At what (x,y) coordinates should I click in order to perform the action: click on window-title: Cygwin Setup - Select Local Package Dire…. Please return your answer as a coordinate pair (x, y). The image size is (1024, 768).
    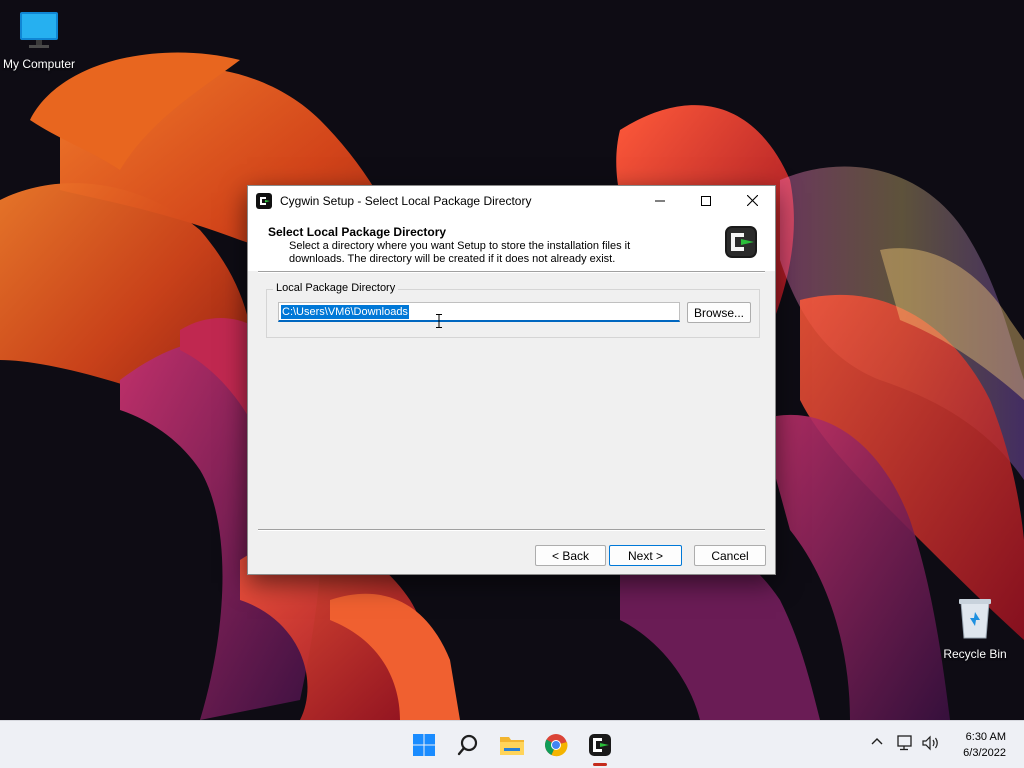
    Looking at the image, I should click on (406, 200).